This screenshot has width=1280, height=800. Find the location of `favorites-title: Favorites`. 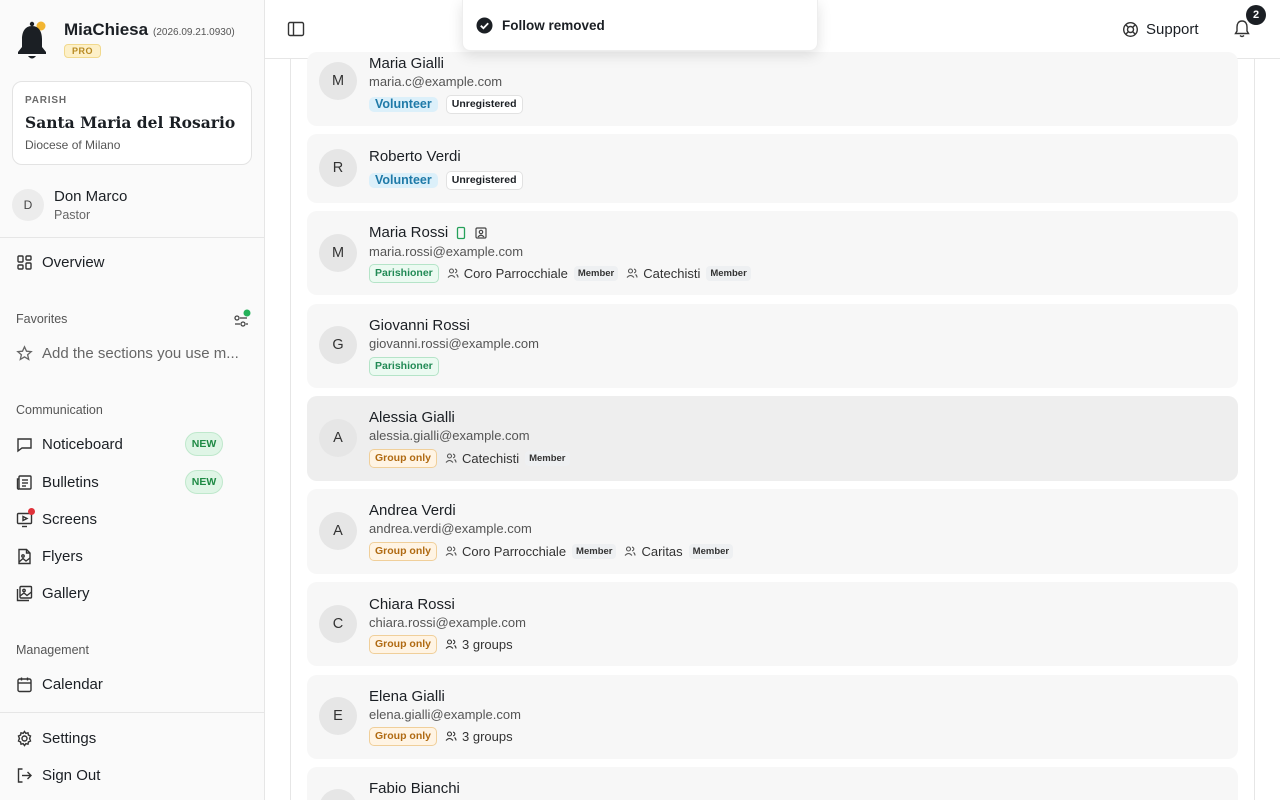

favorites-title: Favorites is located at coordinates (42, 319).